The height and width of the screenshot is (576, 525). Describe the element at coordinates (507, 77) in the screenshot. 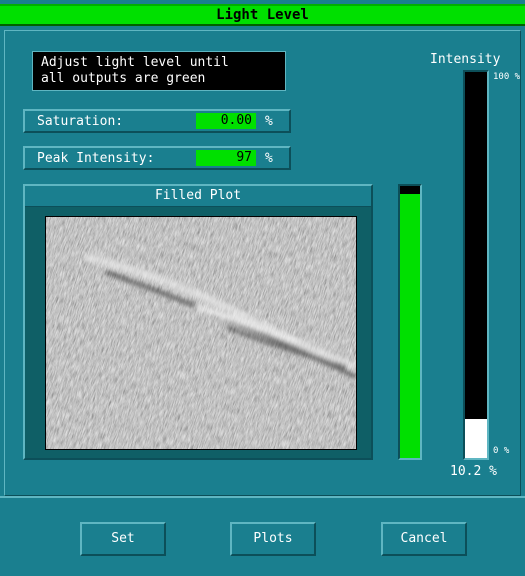

I see `intensity-max-tick: 100 %` at that location.